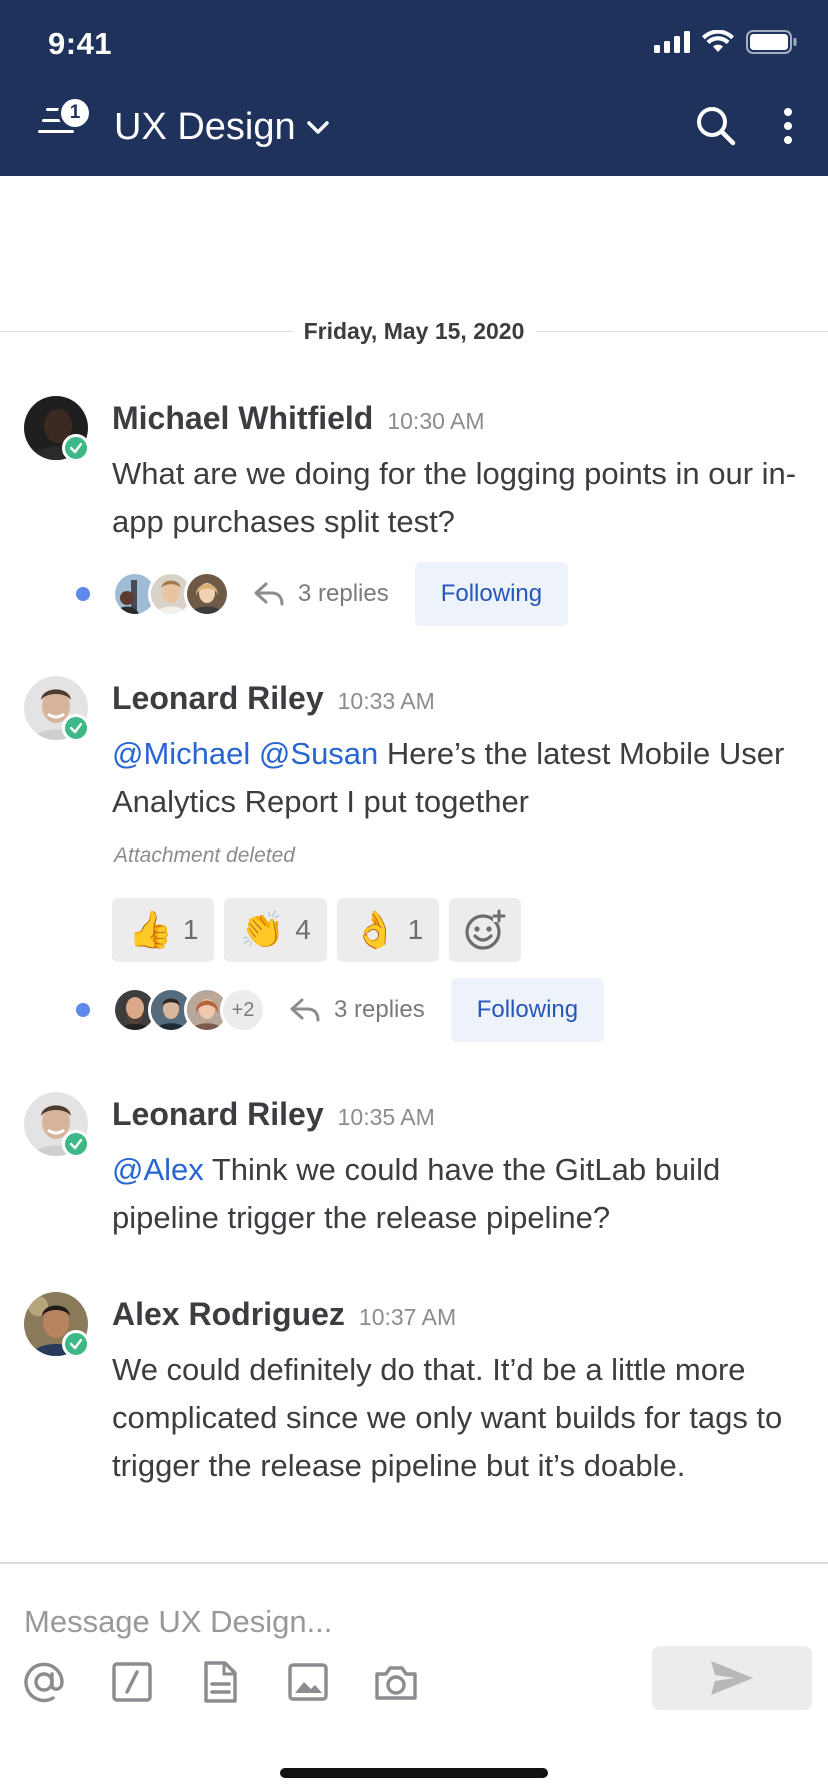  I want to click on send-button, so click(732, 1678).